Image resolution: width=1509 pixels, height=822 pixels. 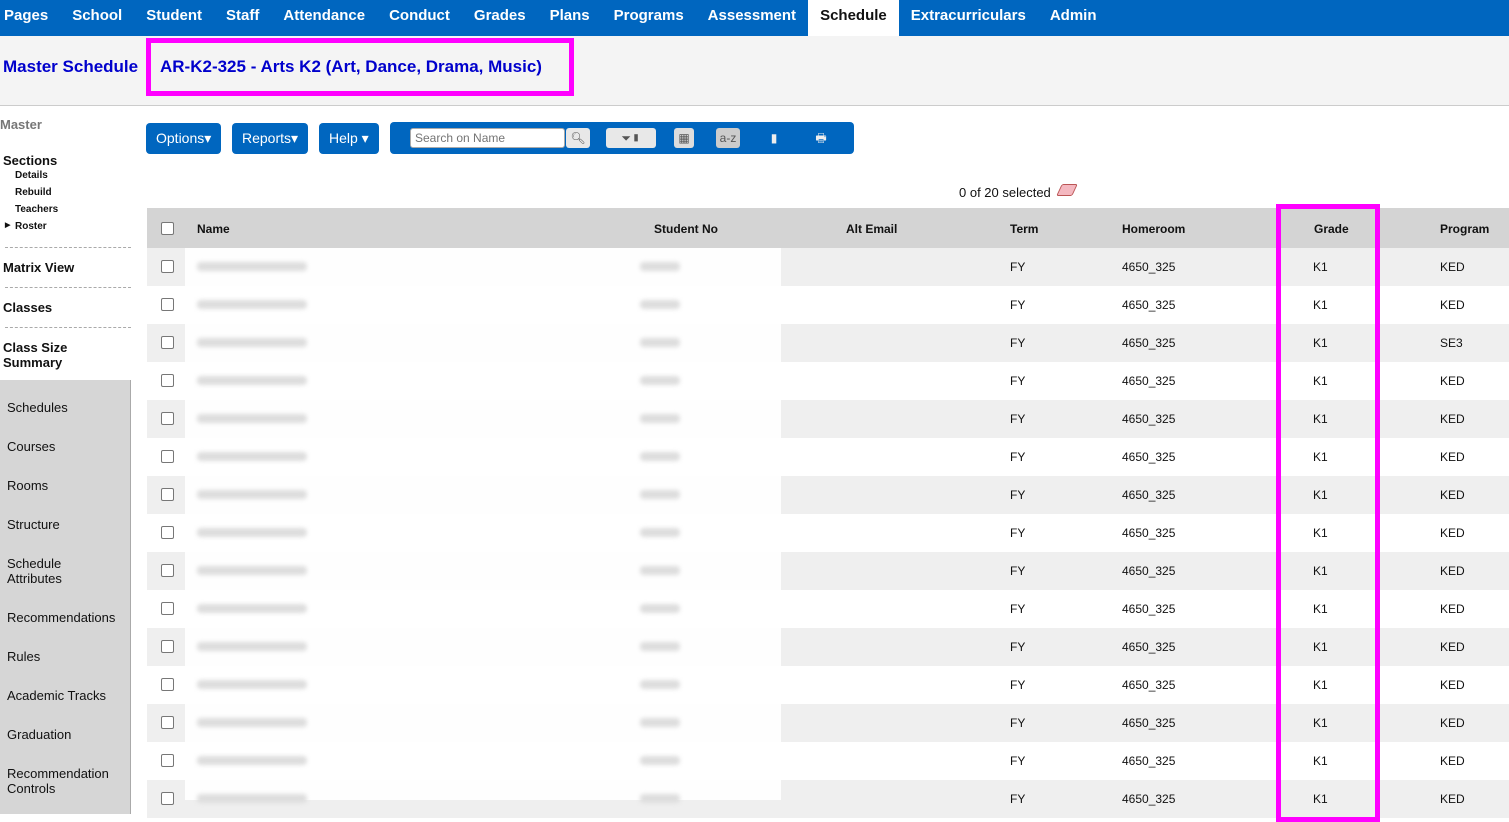 What do you see at coordinates (853, 18) in the screenshot?
I see `nav-tab-schedule: Schedule` at bounding box center [853, 18].